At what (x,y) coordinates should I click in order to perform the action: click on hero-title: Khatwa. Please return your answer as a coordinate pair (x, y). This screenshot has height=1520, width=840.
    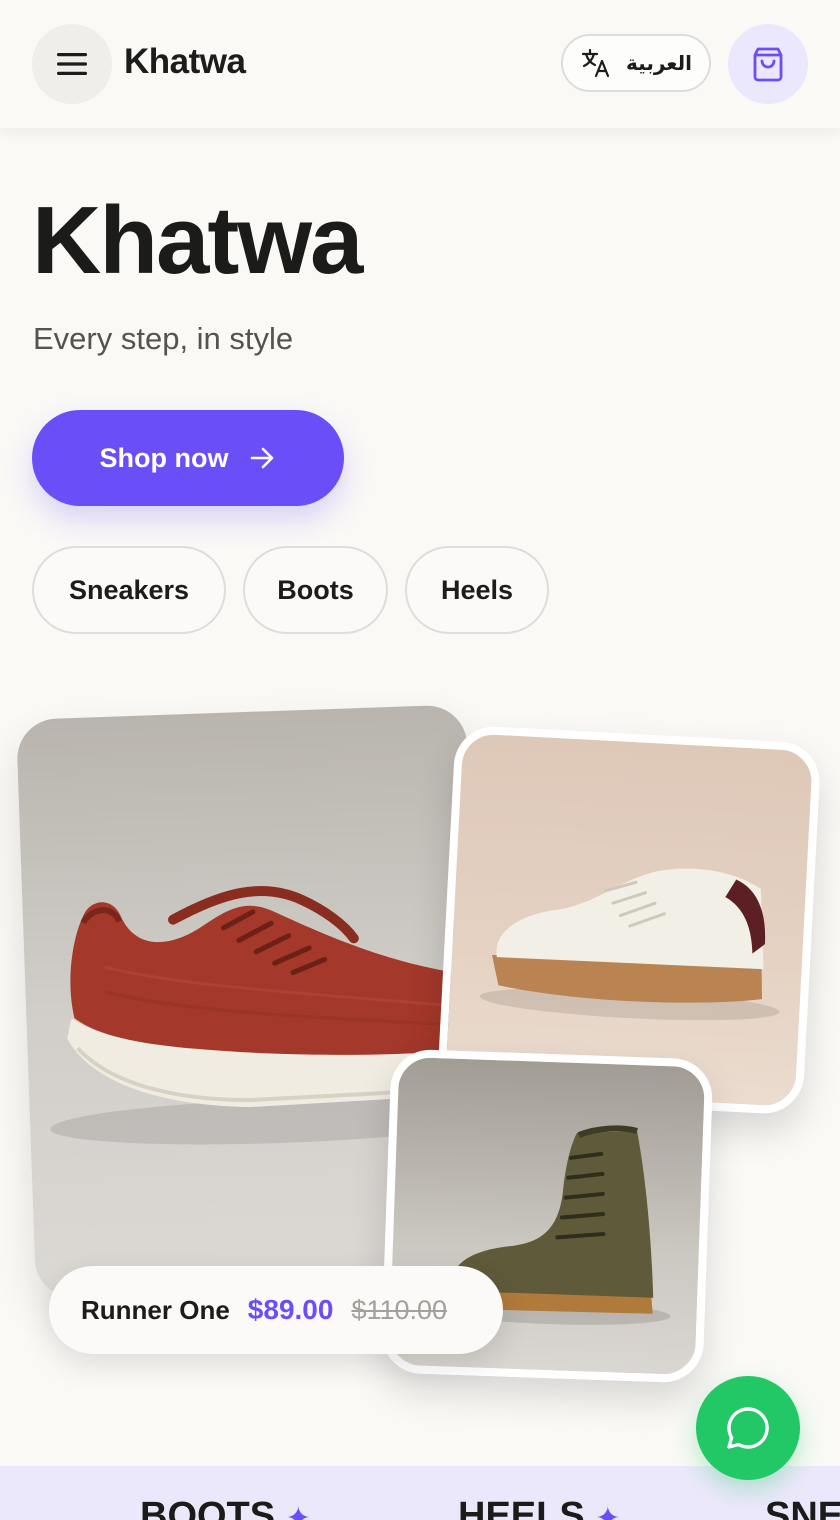
    Looking at the image, I should click on (197, 240).